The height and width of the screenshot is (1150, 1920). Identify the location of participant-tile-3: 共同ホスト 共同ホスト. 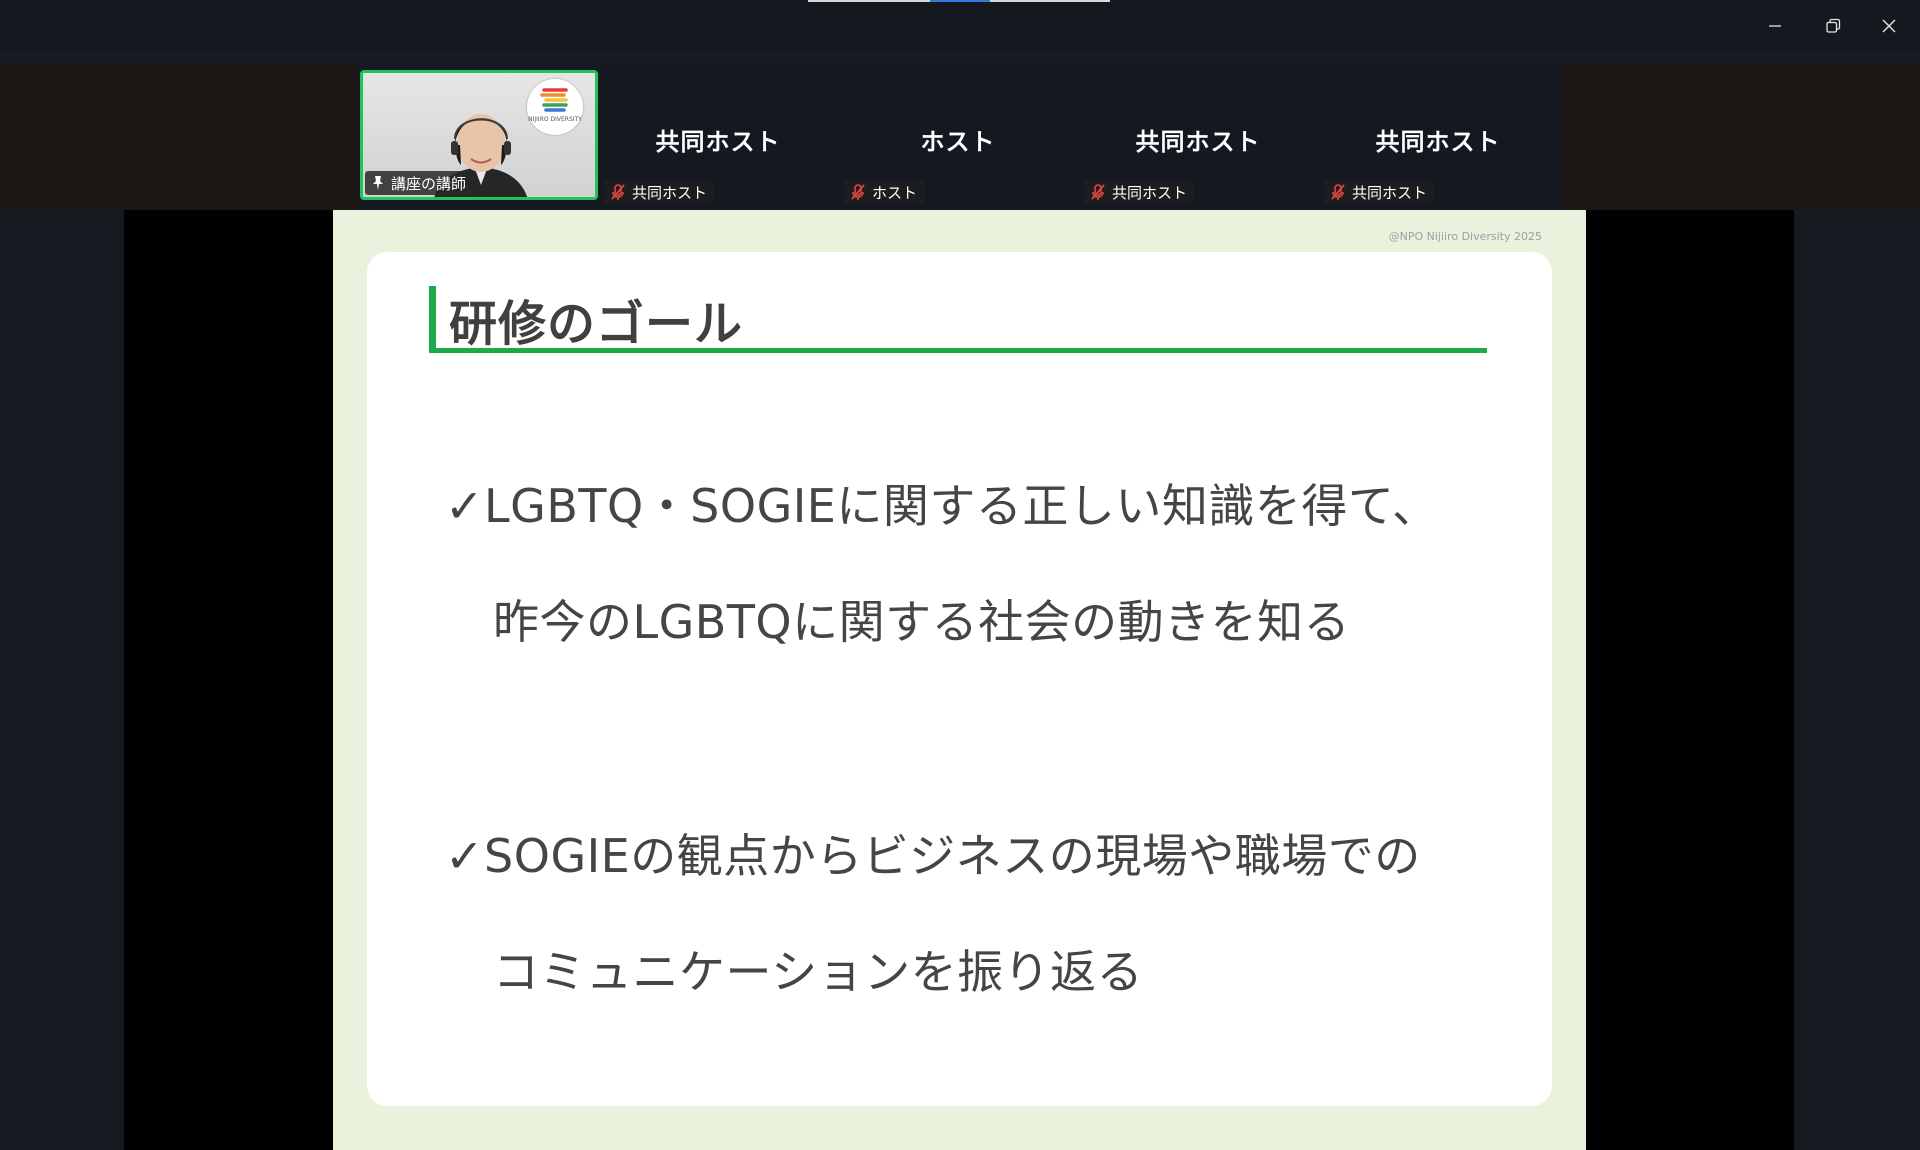
(1198, 138).